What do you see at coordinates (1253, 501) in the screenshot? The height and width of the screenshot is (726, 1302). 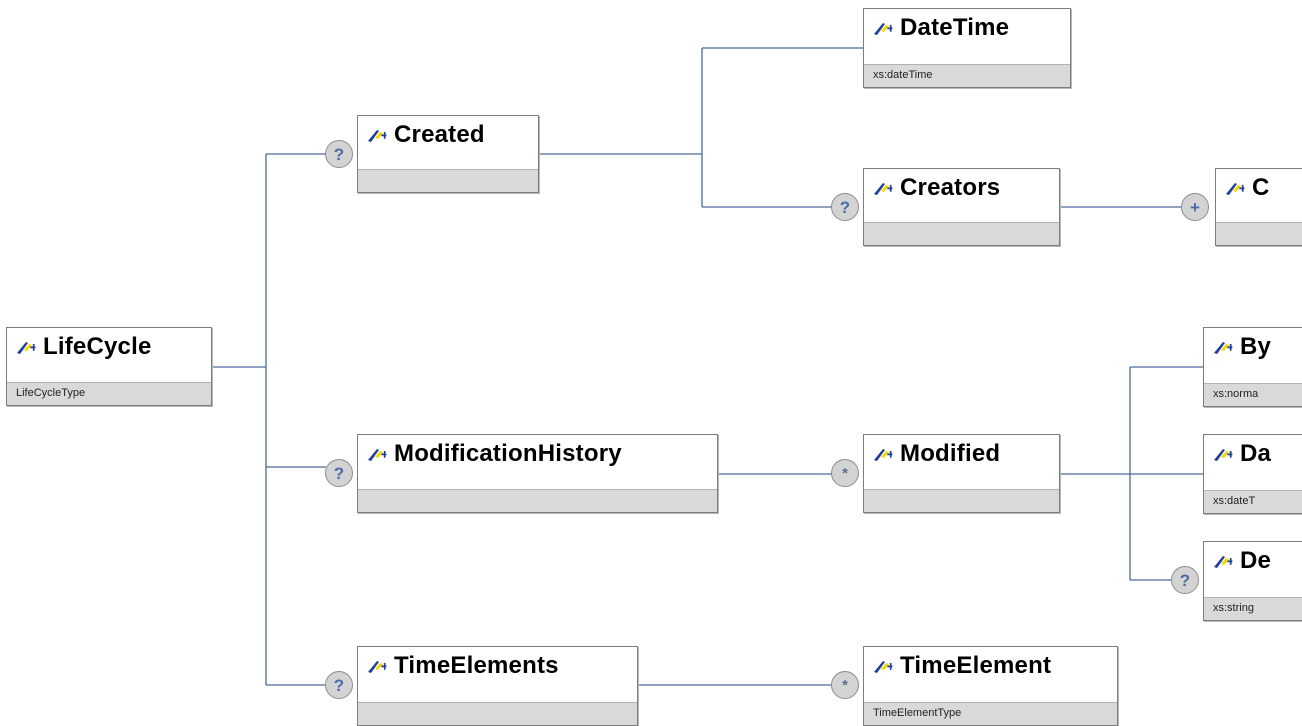 I see `node-type: xs:dateT` at bounding box center [1253, 501].